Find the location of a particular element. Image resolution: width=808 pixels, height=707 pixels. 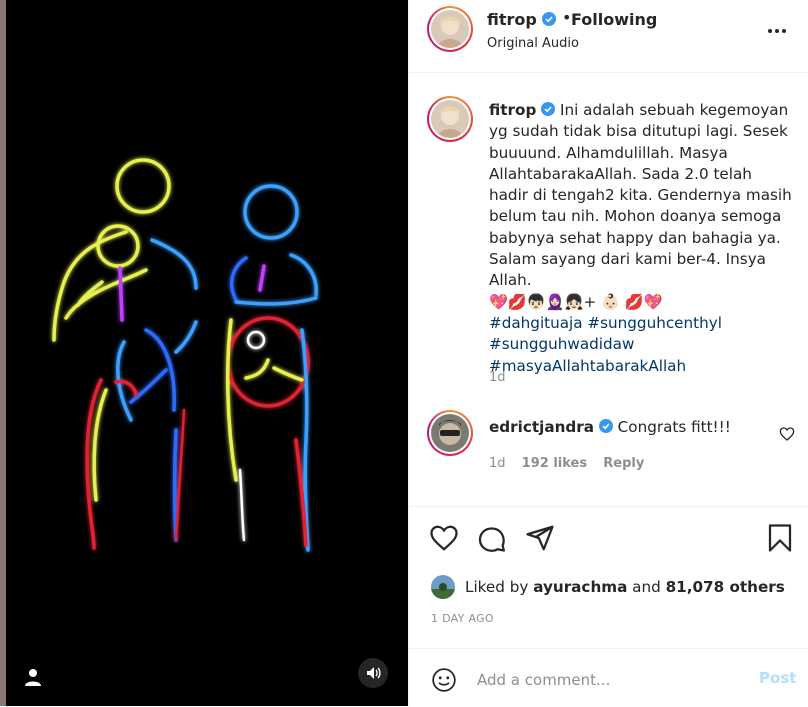

liked-by: Liked by ayurachma and 81,078 others is located at coordinates (608, 587).